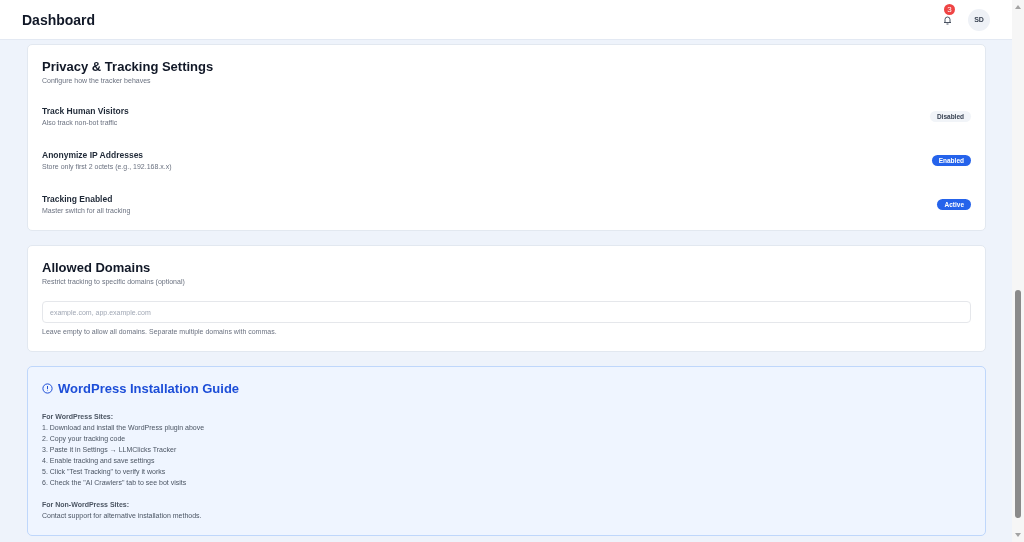  Describe the element at coordinates (947, 19) in the screenshot. I see `bell-icon` at that location.